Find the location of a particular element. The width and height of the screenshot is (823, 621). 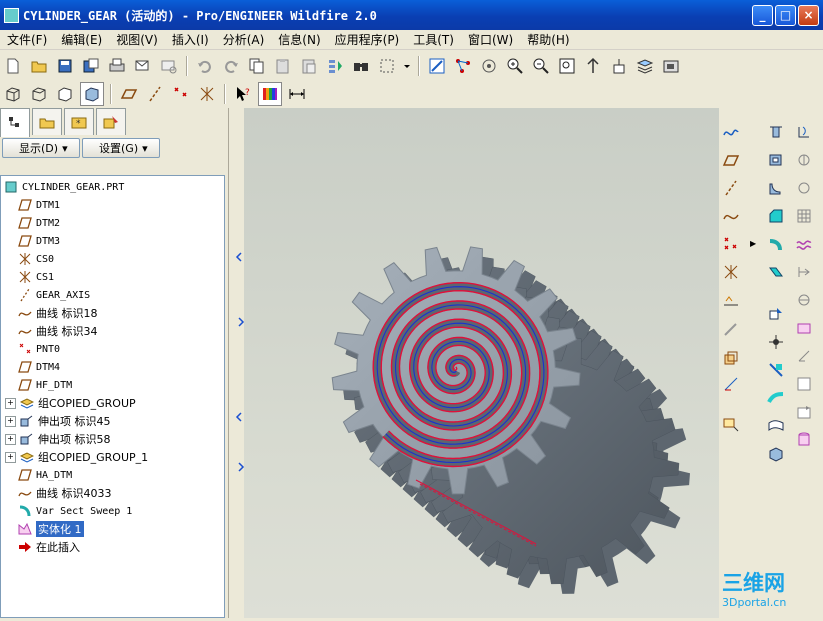

chevron-down-icon is located at coordinates (407, 66).